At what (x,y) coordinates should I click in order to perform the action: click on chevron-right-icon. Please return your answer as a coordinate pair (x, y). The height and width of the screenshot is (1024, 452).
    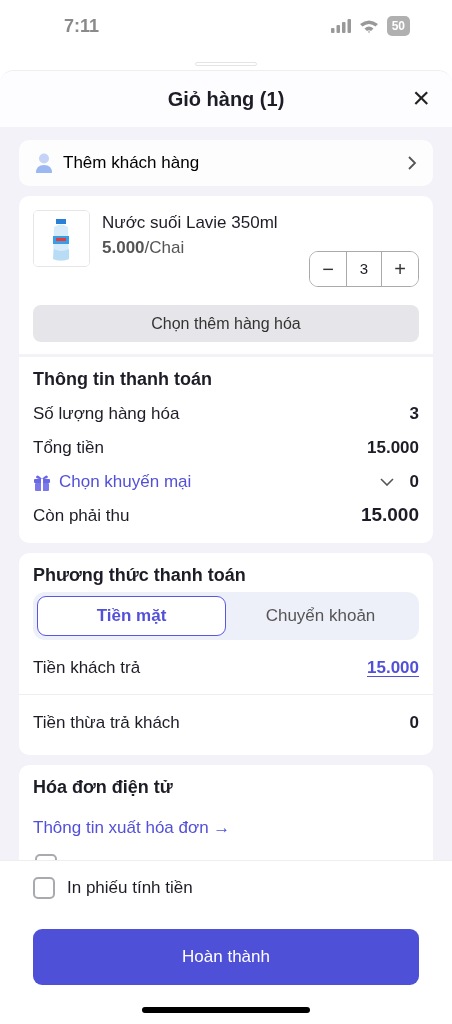
    Looking at the image, I should click on (412, 162).